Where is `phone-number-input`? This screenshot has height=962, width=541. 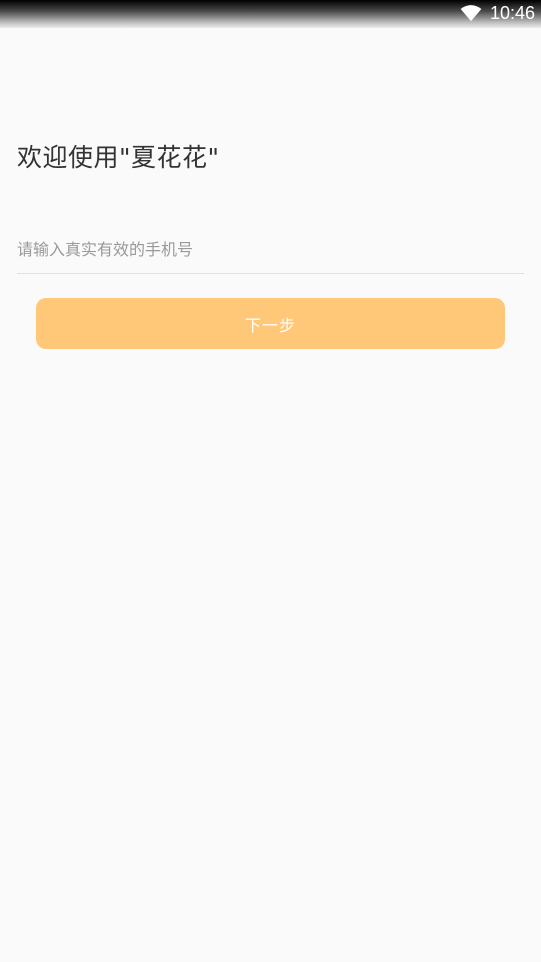 phone-number-input is located at coordinates (270, 250).